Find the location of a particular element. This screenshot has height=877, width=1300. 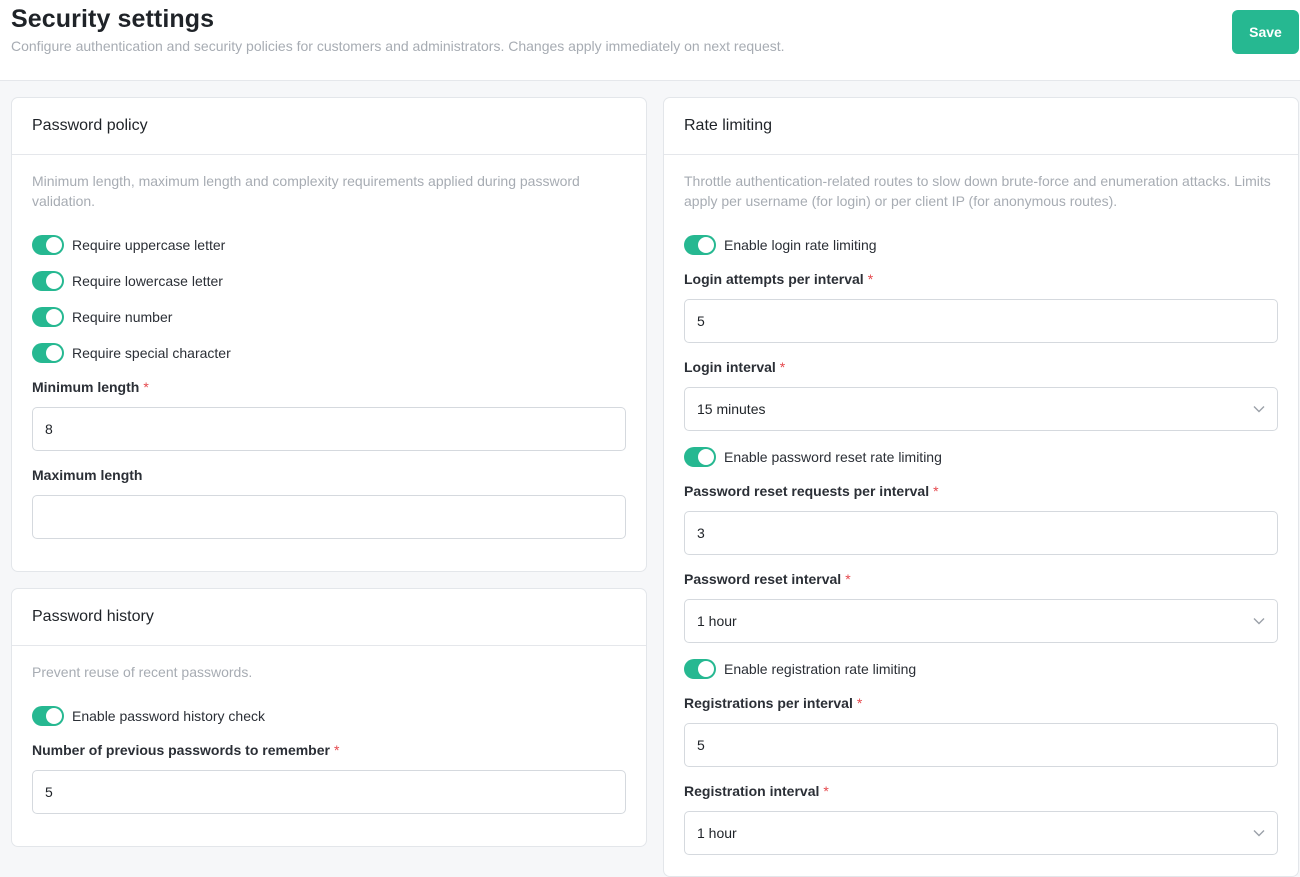

login-interval-select: 15 minutes is located at coordinates (981, 409).